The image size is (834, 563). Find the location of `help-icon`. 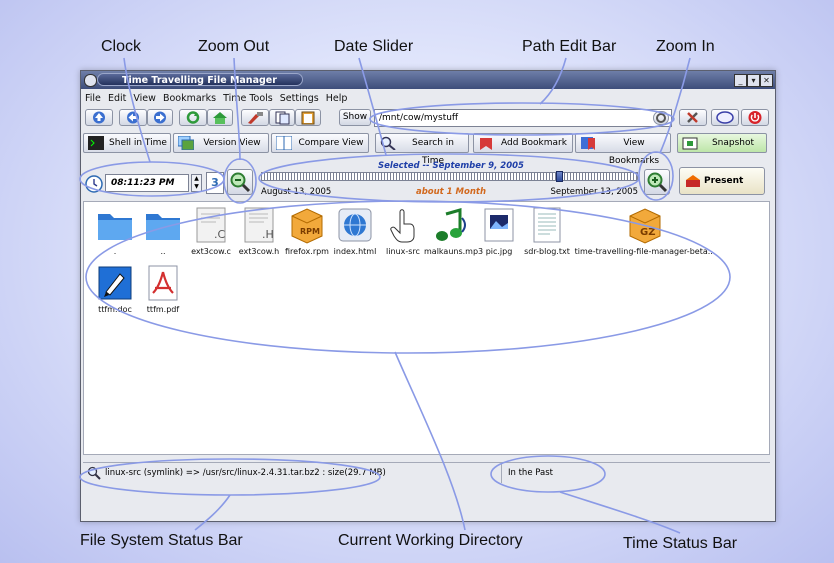

help-icon is located at coordinates (725, 117).